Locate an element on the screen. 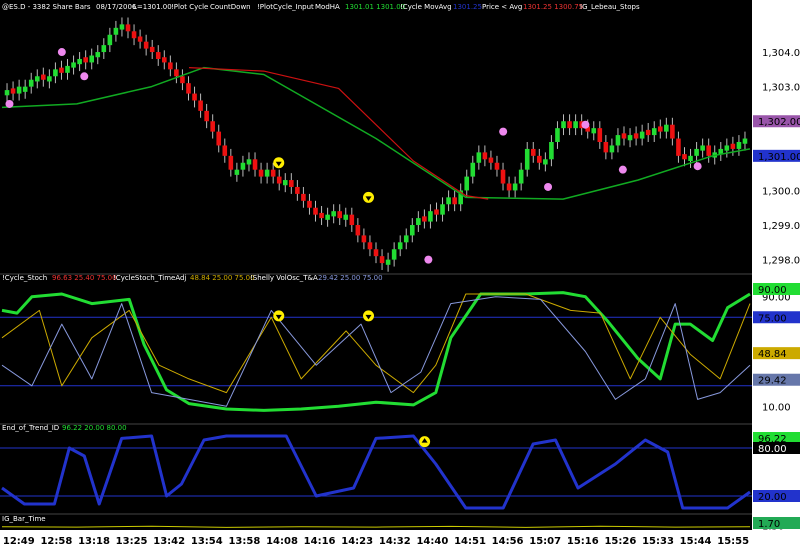 This screenshot has width=800, height=549. y-tick-label: 10.00 is located at coordinates (776, 407).